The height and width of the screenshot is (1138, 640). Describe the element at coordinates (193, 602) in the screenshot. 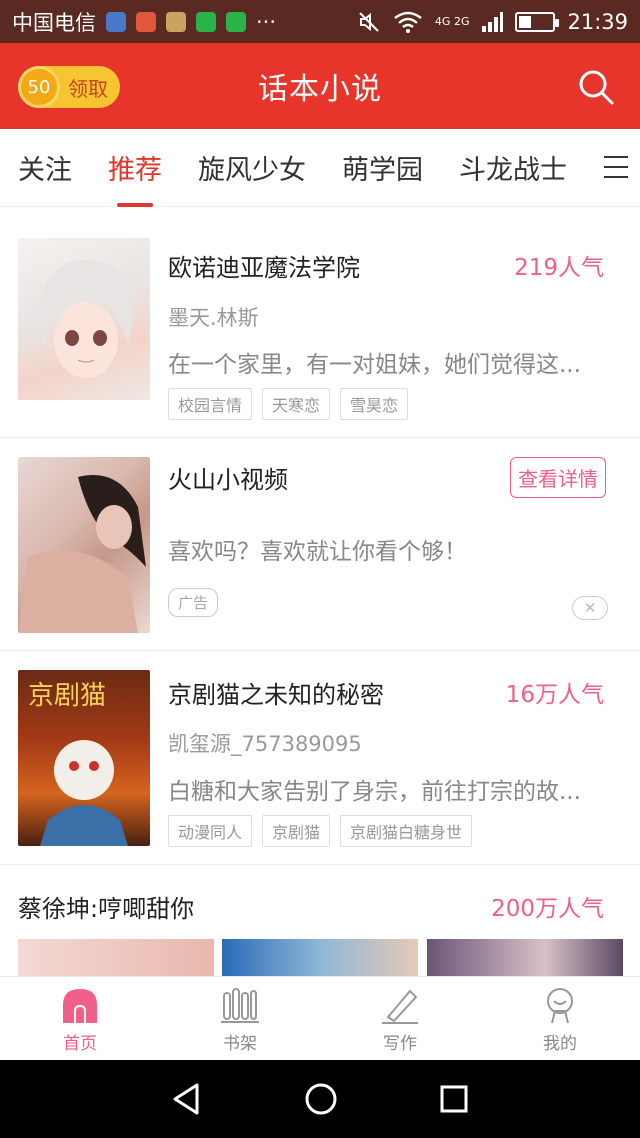

I see `ad-badge: 广告` at that location.